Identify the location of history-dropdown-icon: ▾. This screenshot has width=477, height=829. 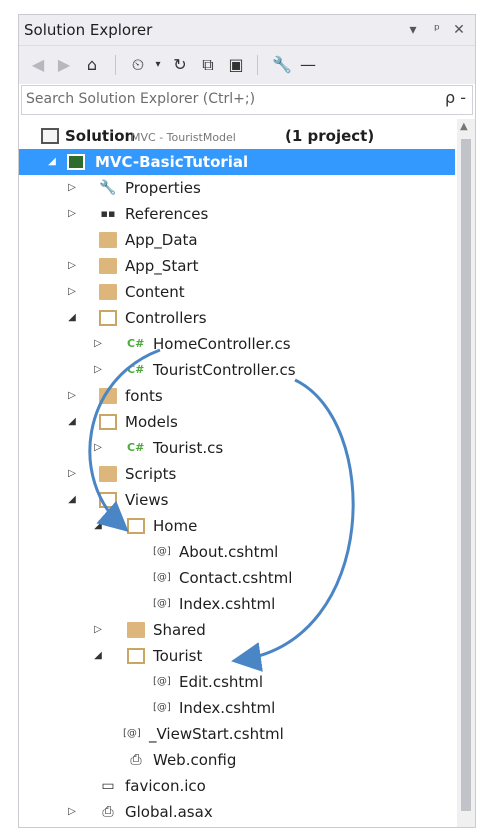
(158, 65).